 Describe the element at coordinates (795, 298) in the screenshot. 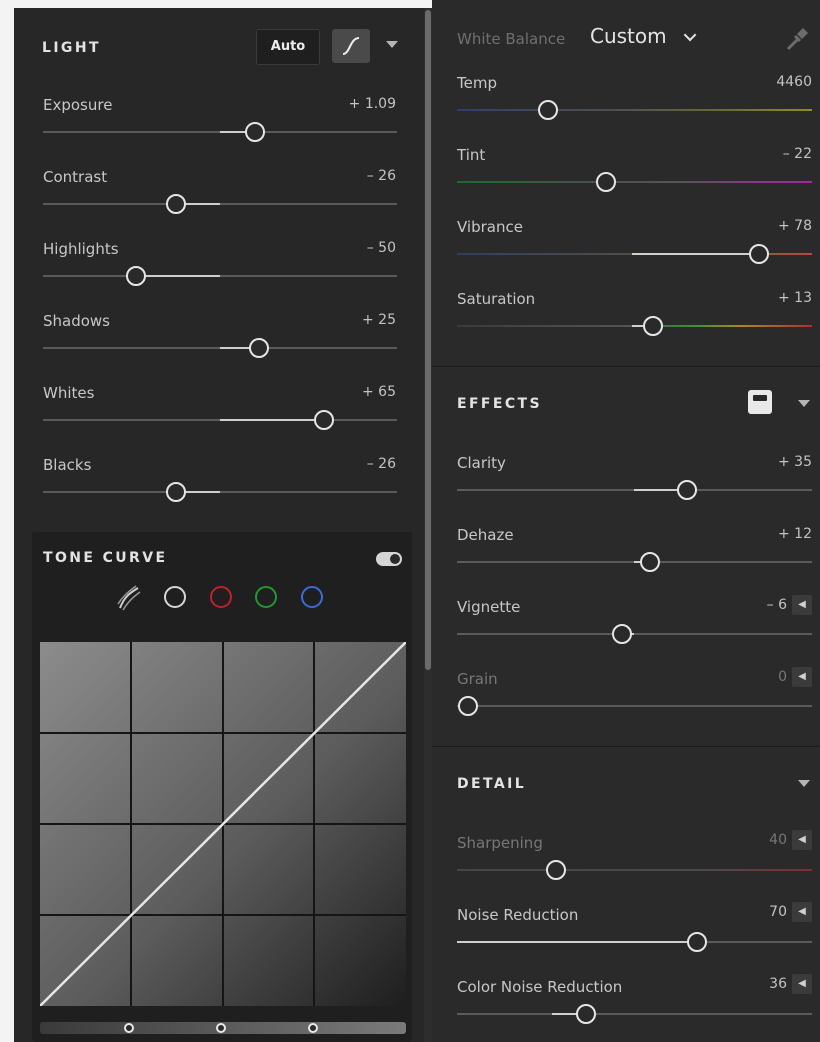

I see `slider-value: + 13` at that location.